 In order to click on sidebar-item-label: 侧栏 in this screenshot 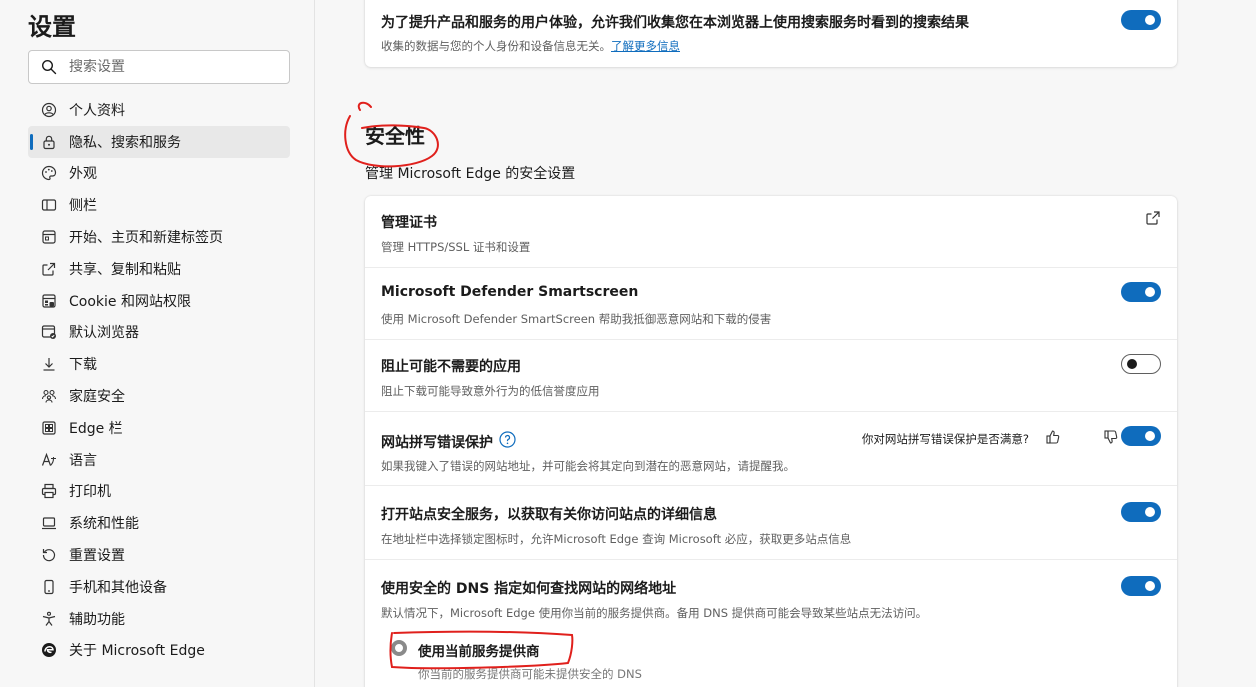, I will do `click(83, 206)`.